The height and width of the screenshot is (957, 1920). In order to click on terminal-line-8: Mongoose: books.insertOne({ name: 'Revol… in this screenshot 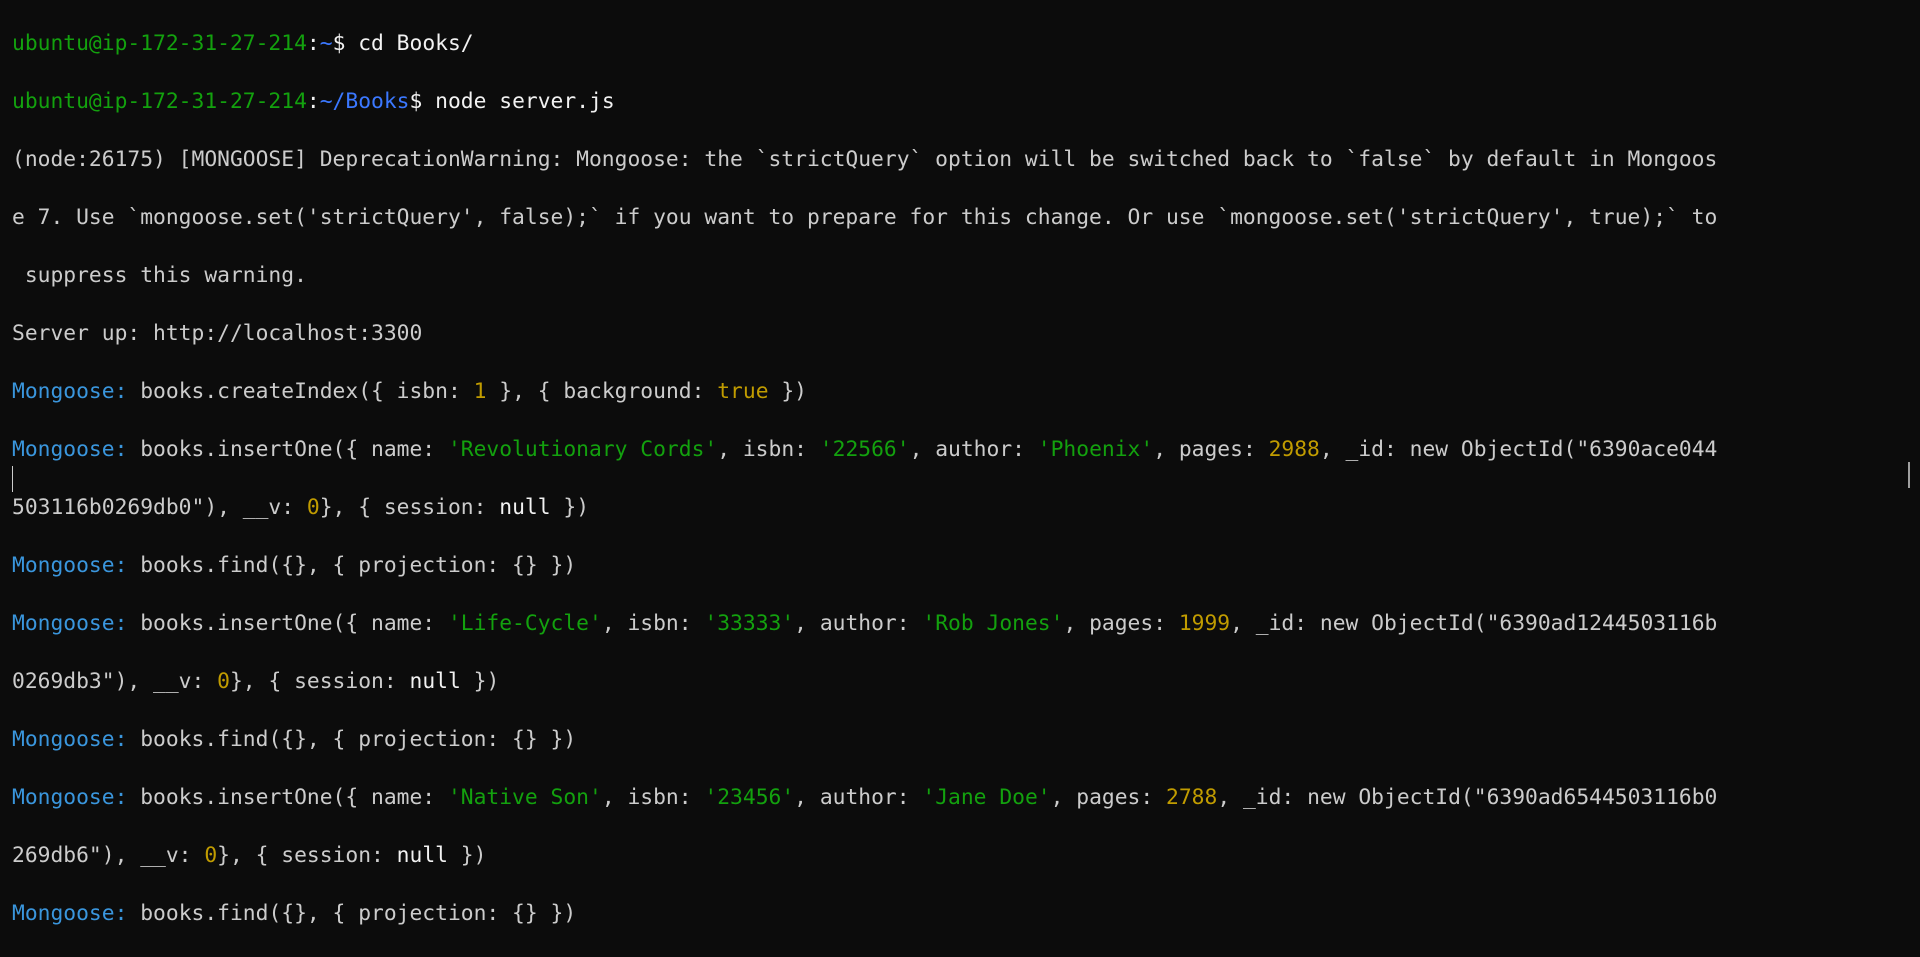, I will do `click(962, 449)`.